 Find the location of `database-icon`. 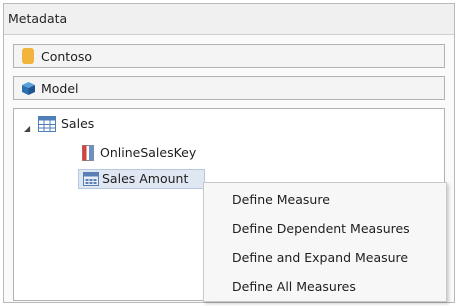

database-icon is located at coordinates (28, 56).